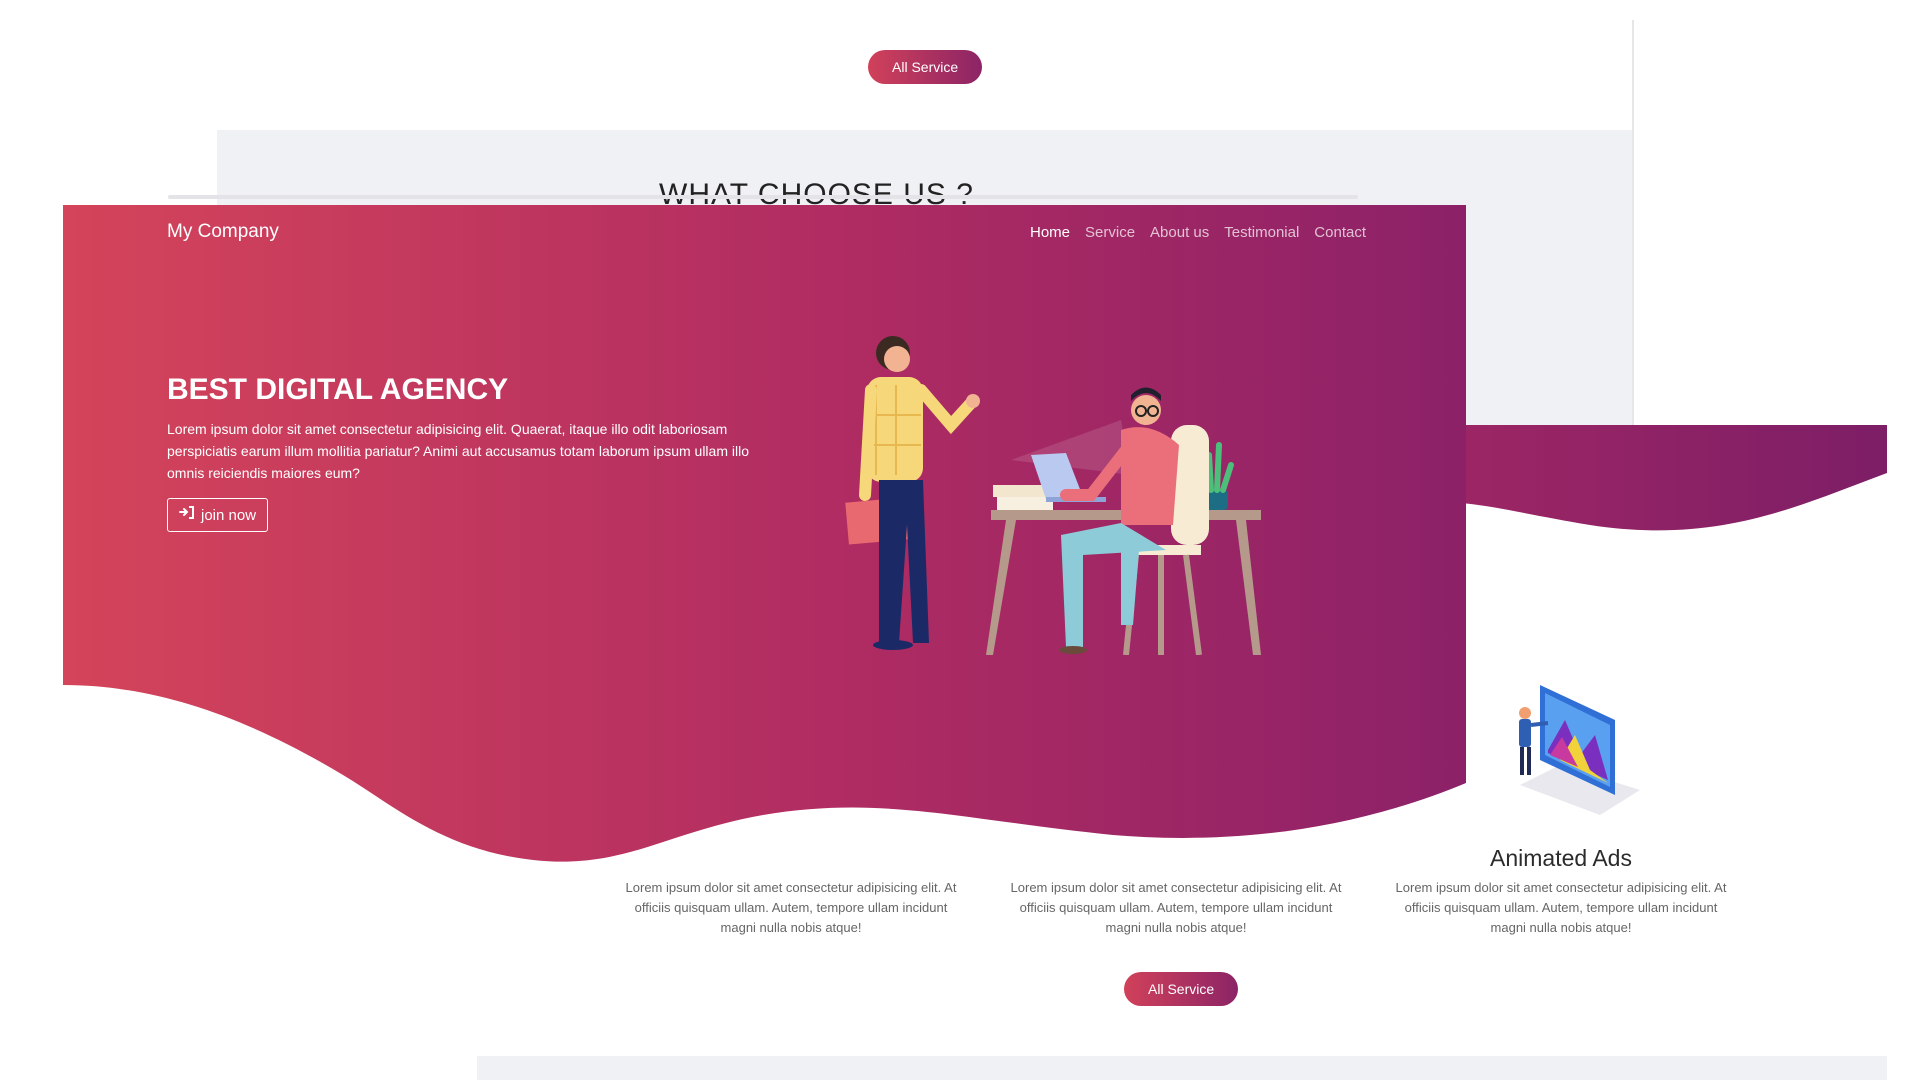 The height and width of the screenshot is (1080, 1920). I want to click on office-people-illustration, so click(1081, 490).